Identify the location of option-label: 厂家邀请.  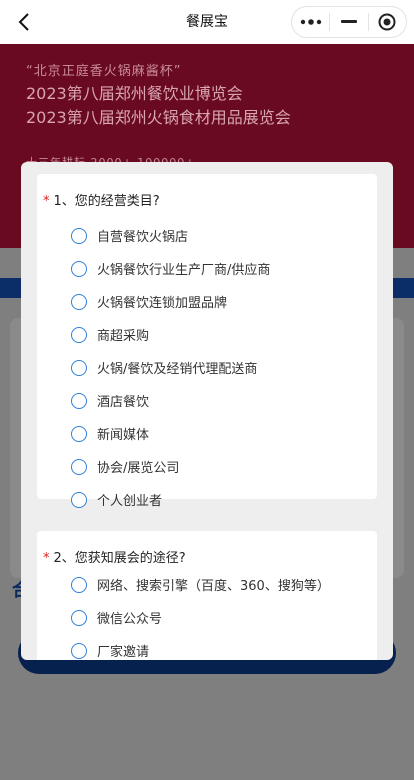
(123, 652).